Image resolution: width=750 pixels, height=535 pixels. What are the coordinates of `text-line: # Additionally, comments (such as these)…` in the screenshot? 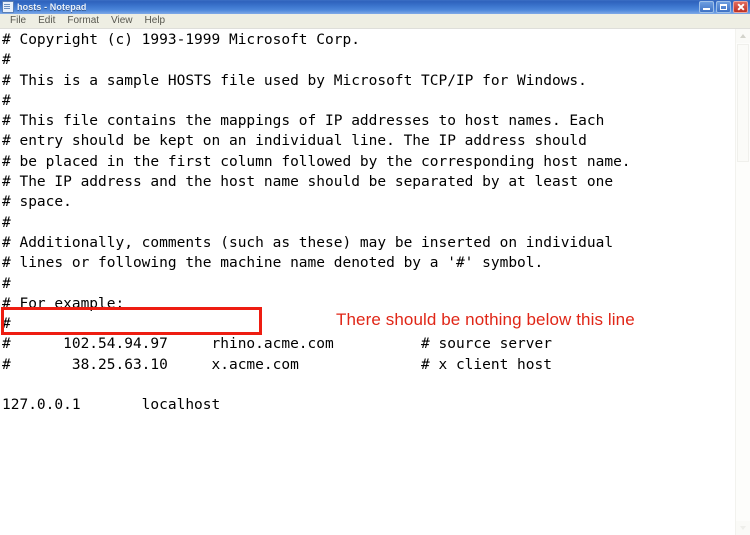 It's located at (308, 242).